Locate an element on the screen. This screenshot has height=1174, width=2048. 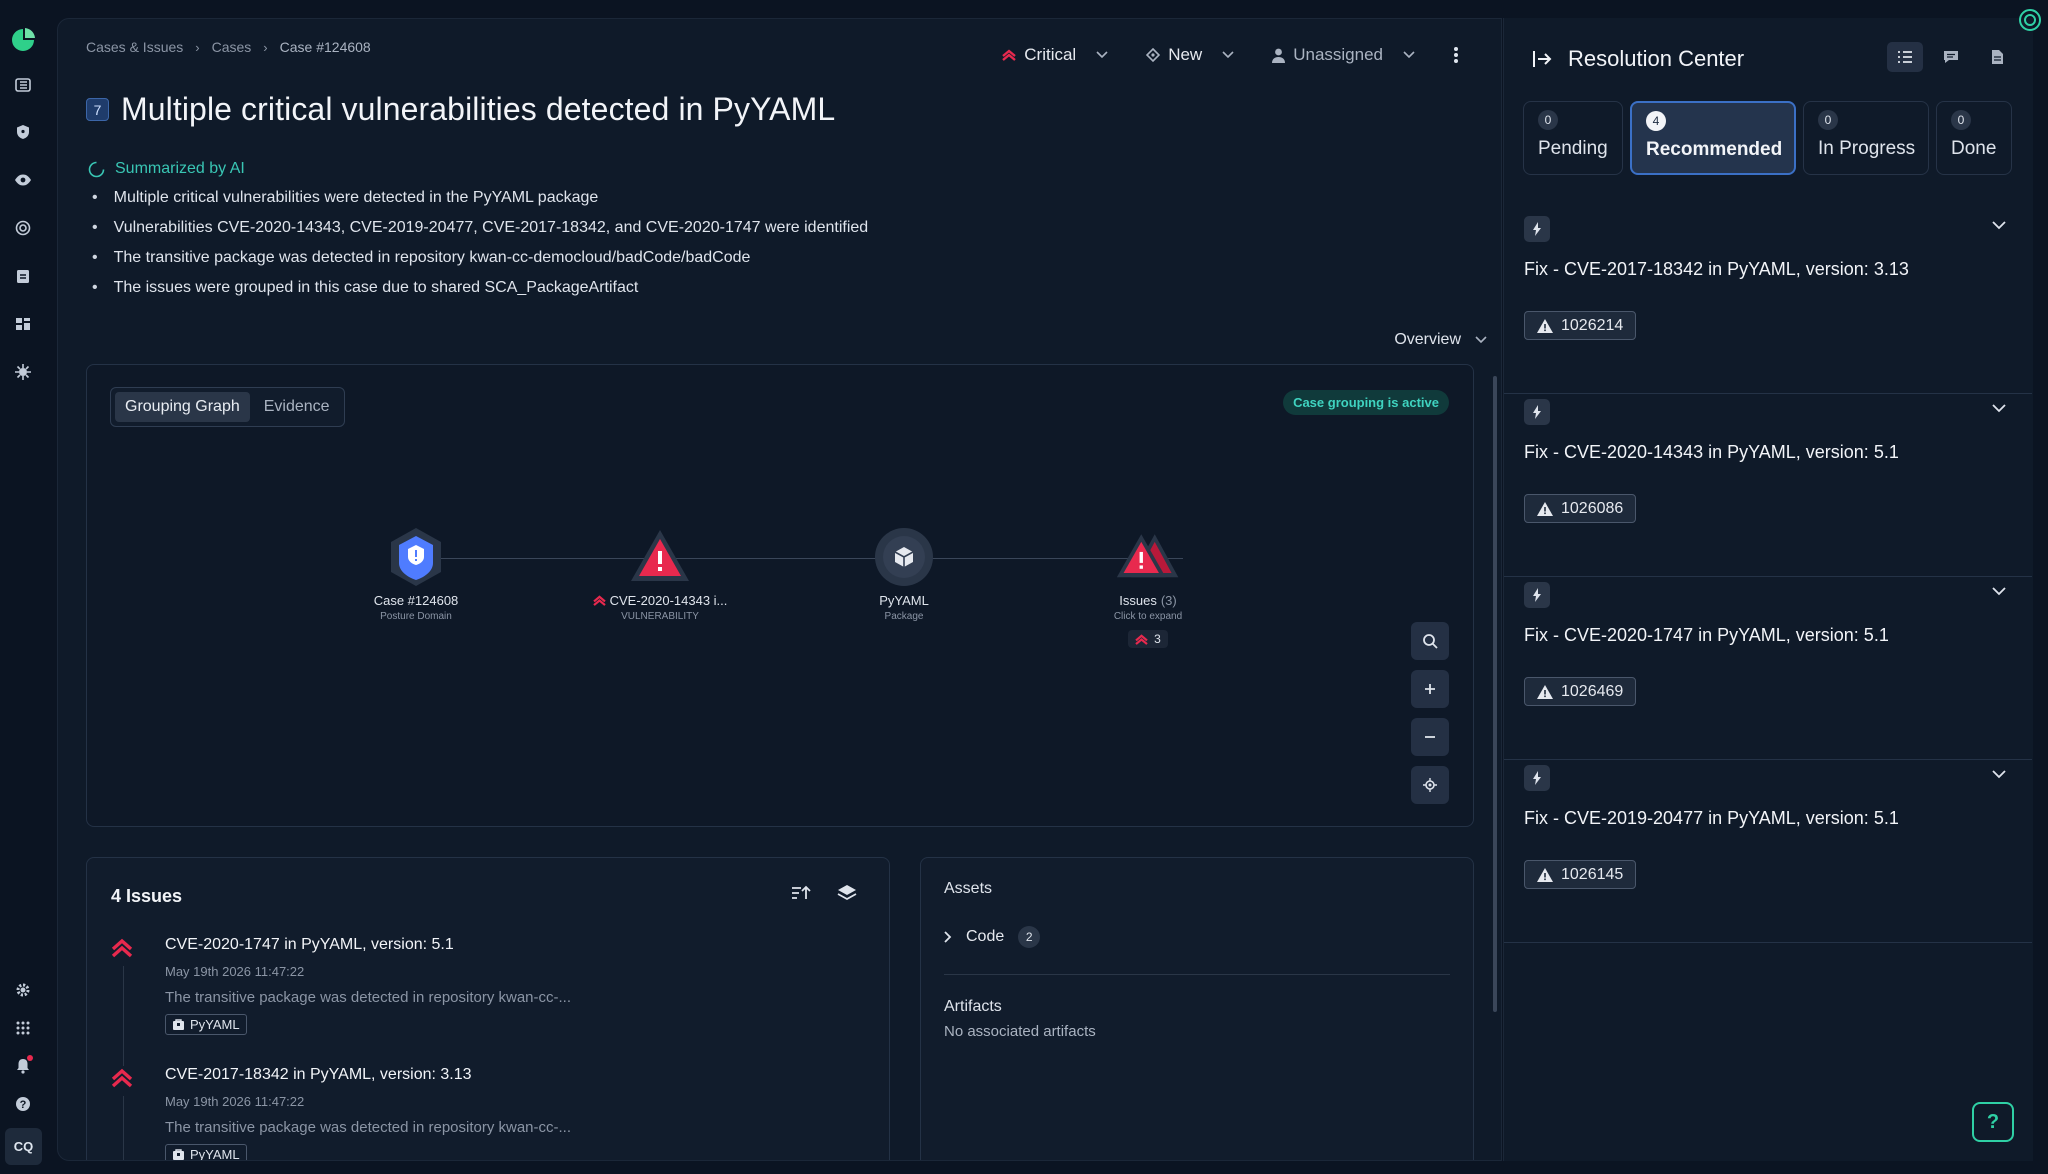
tab-in-progress: 0 In Progress is located at coordinates (1866, 138).